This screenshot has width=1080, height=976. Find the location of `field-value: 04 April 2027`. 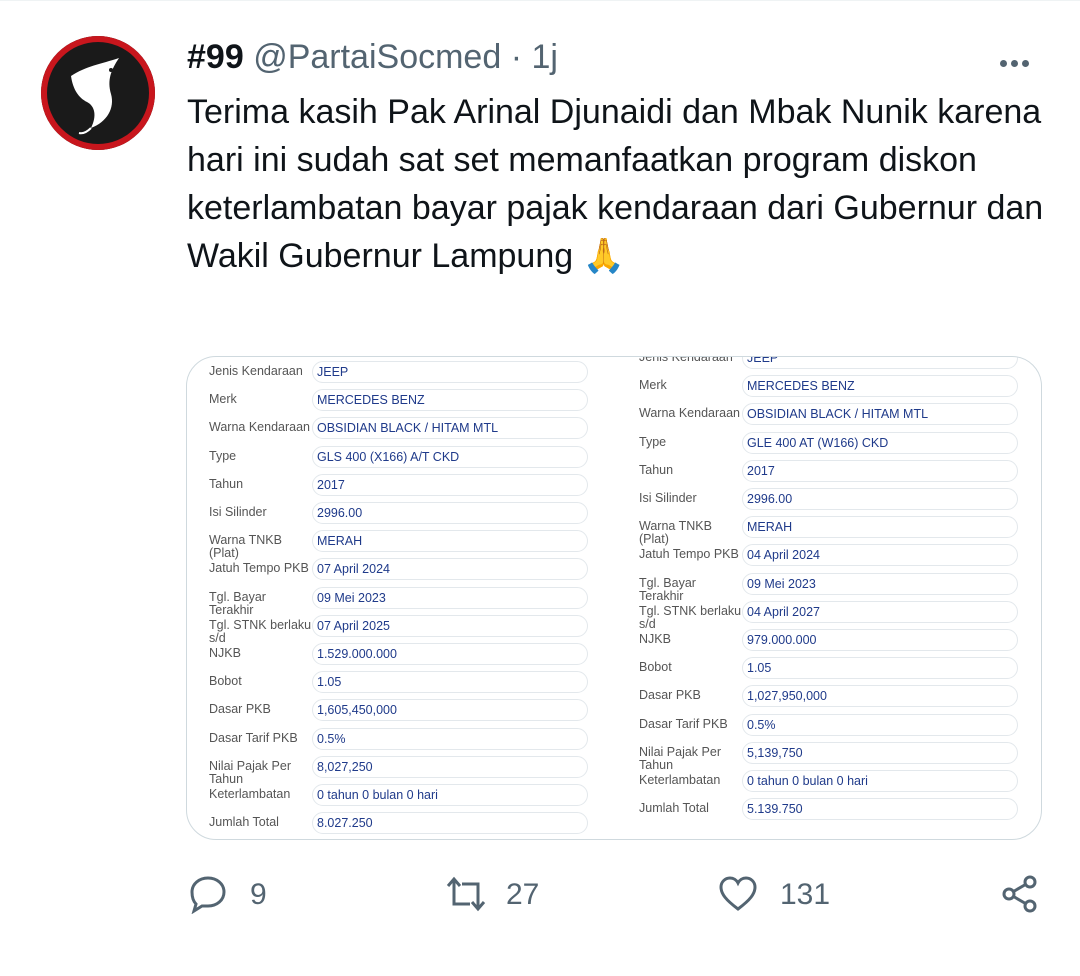

field-value: 04 April 2027 is located at coordinates (880, 611).